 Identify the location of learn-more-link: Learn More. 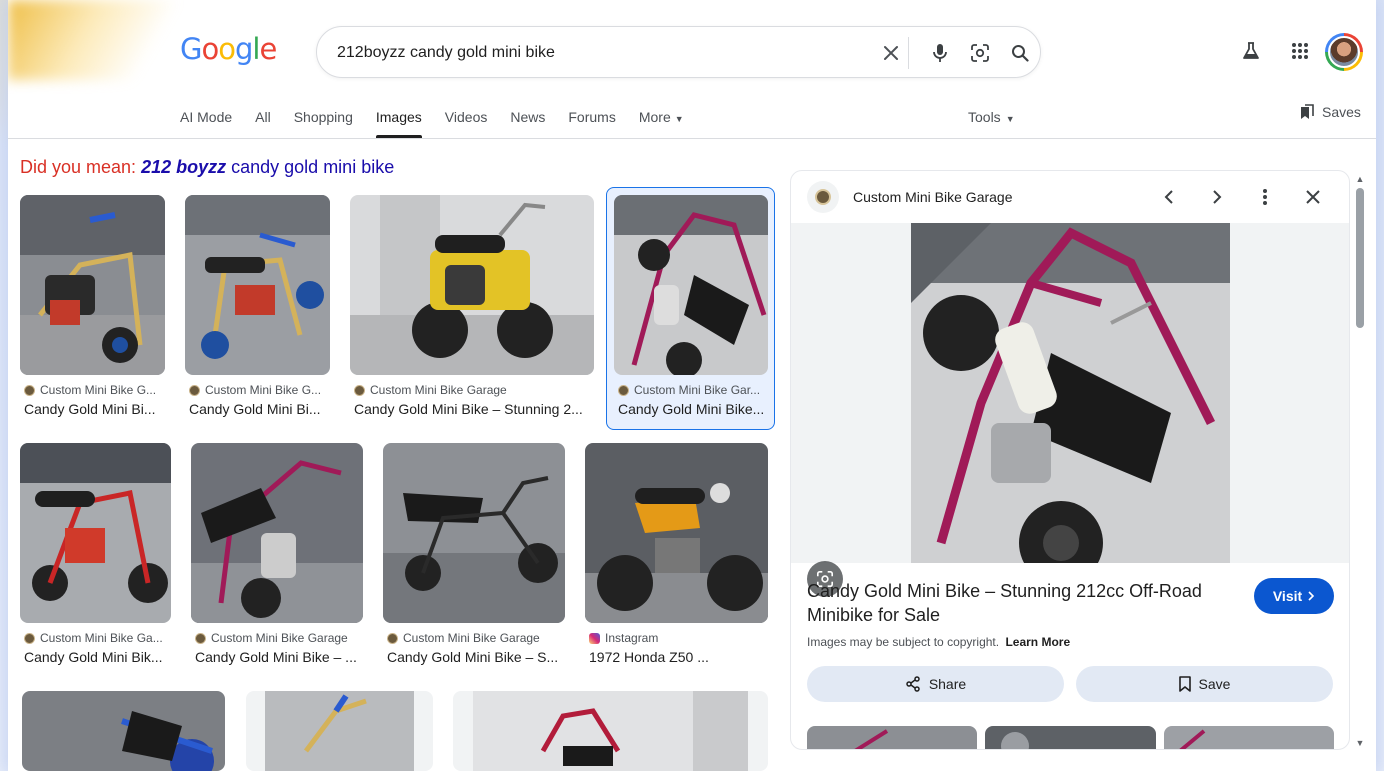
(1037, 642).